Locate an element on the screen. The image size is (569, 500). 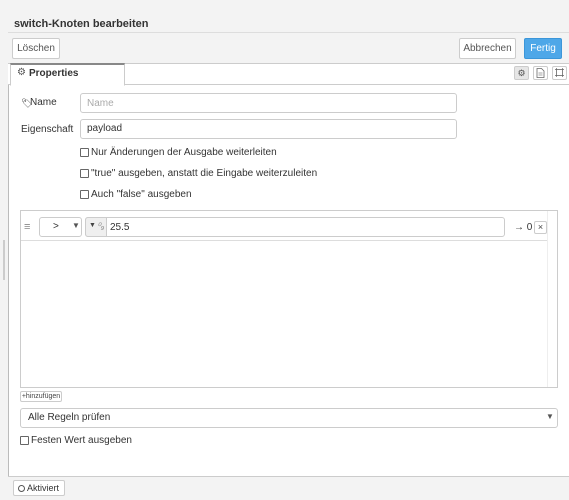
rules-scrollbar is located at coordinates (552, 299).